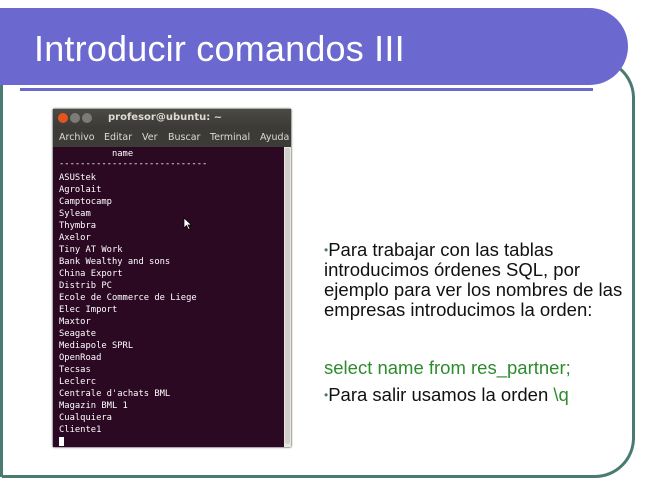 This screenshot has height=485, width=671. I want to click on mouse-pointer-icon, so click(188, 223).